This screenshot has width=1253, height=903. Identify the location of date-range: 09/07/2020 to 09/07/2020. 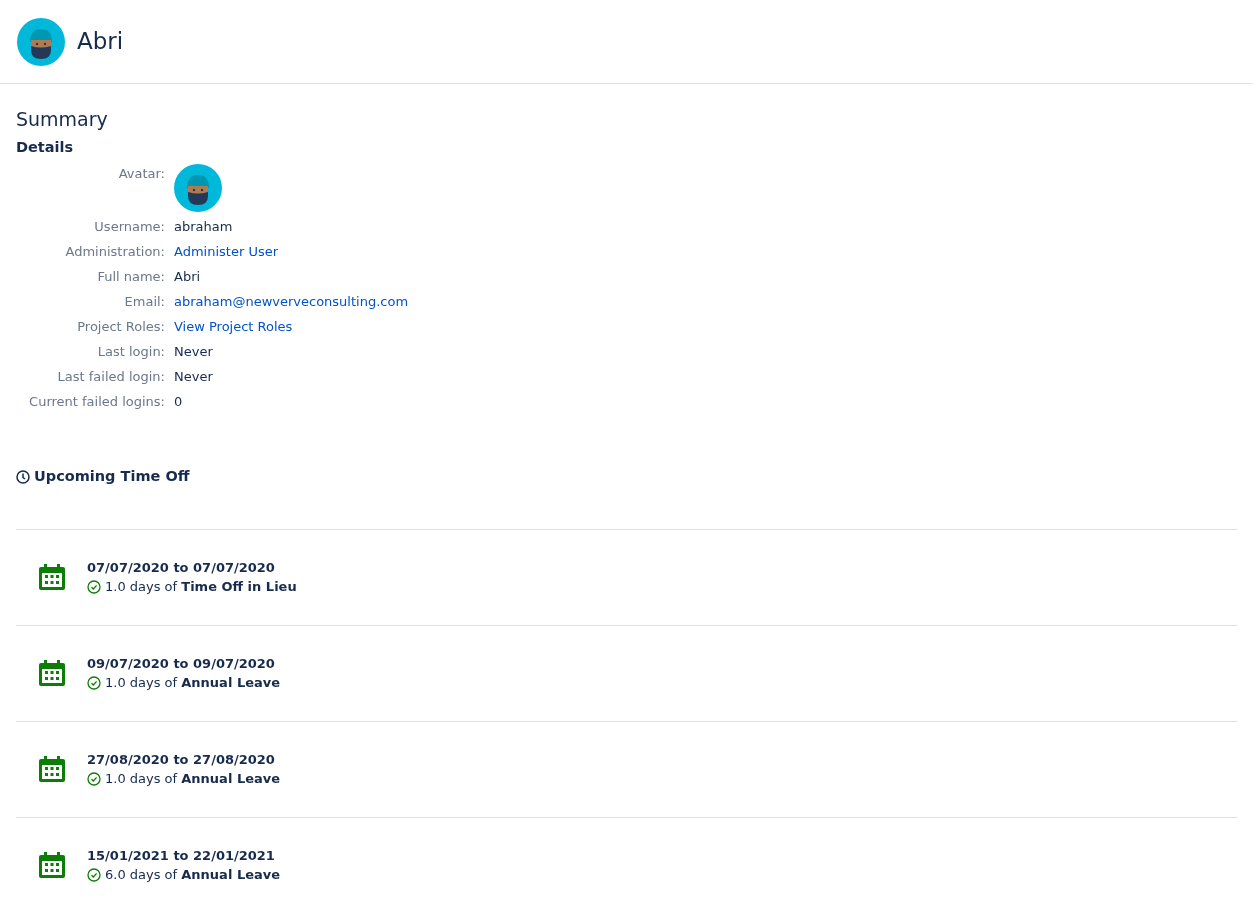
(181, 663).